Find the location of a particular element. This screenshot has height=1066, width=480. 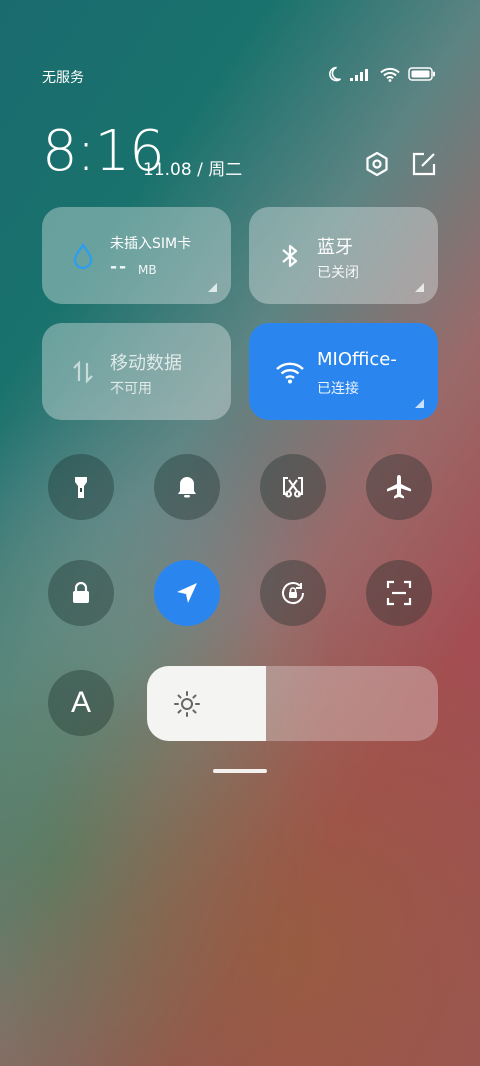

sim-tile: 未插入SIM卡 -- MB is located at coordinates (136, 255).